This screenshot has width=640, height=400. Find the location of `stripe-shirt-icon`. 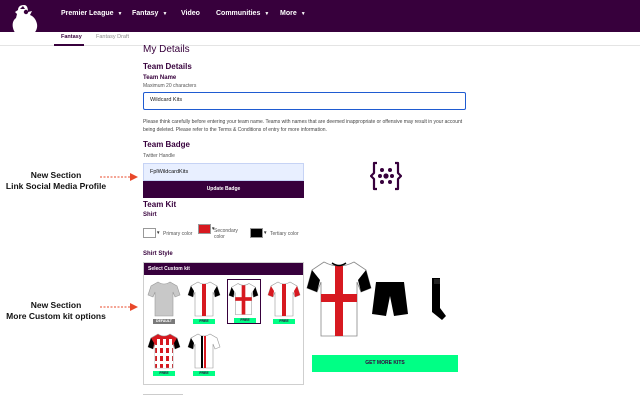

stripe-shirt-icon is located at coordinates (204, 299).